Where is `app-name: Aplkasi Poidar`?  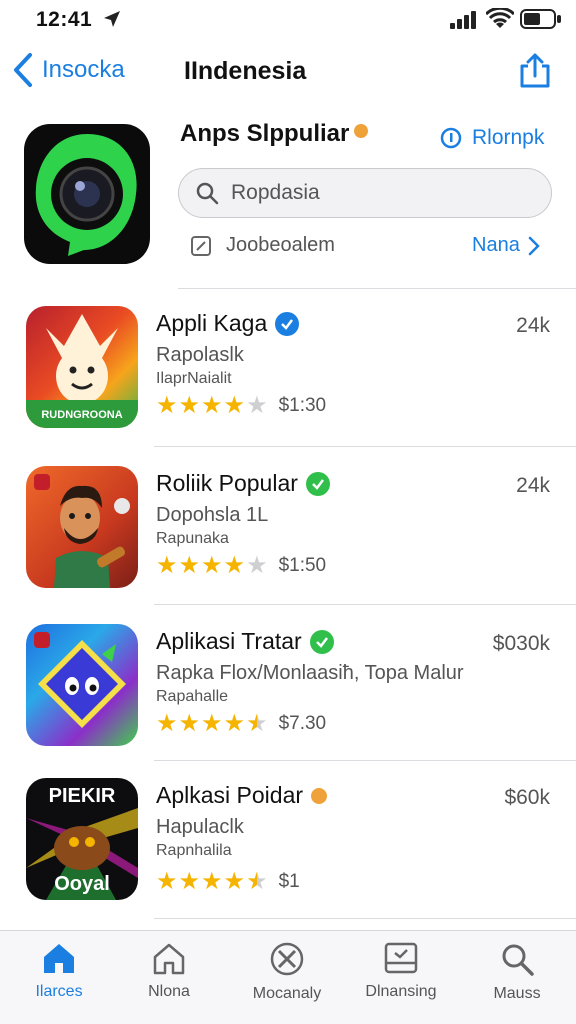 app-name: Aplkasi Poidar is located at coordinates (242, 795).